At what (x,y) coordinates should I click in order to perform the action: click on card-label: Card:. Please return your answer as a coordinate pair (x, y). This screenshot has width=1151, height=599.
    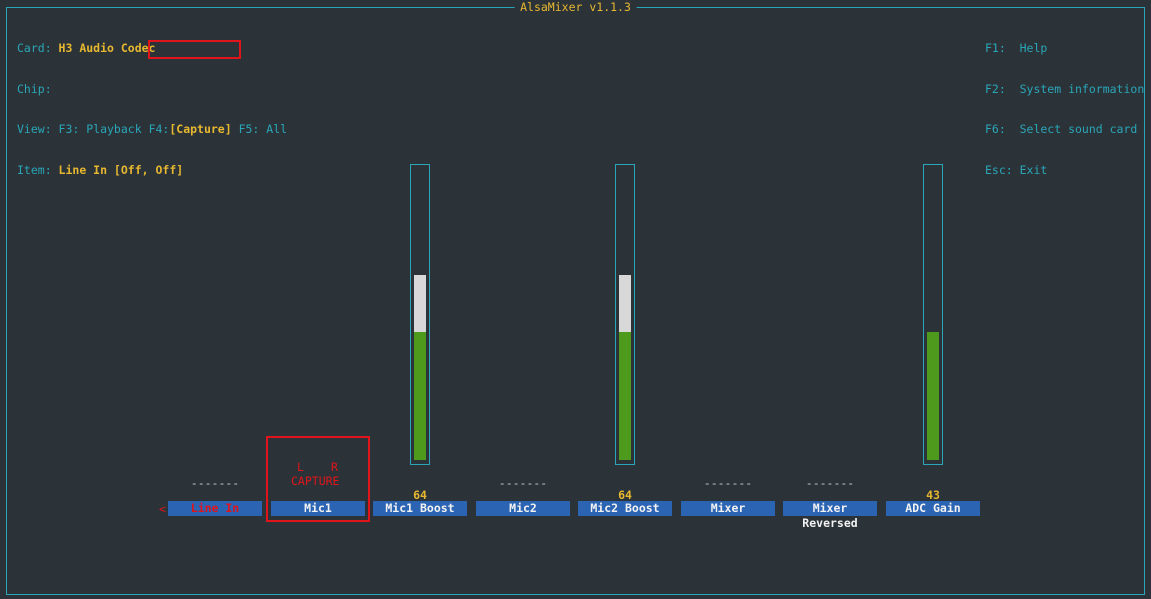
    Looking at the image, I should click on (38, 48).